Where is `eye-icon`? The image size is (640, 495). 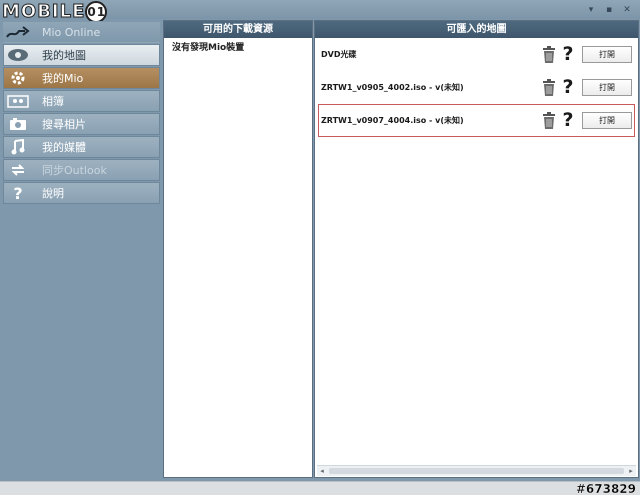 eye-icon is located at coordinates (18, 55).